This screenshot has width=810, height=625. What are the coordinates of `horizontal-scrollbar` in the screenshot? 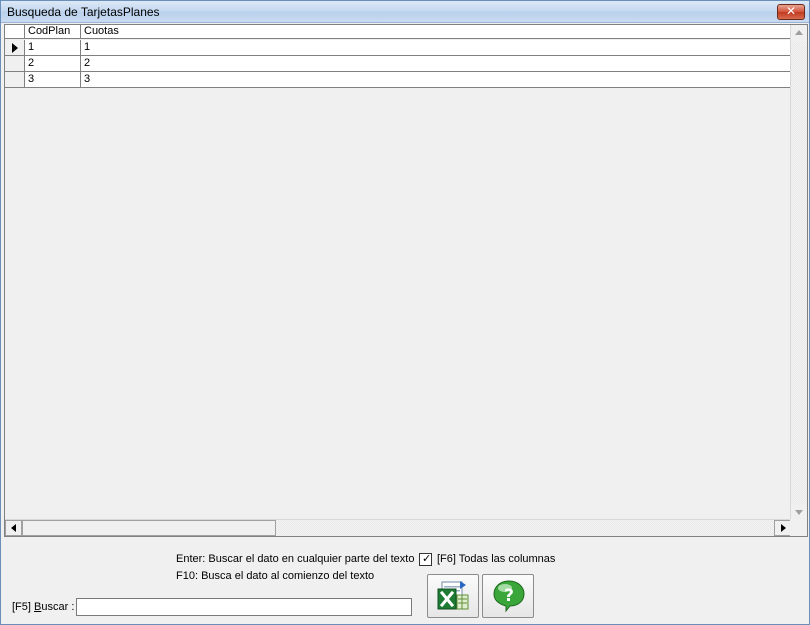 It's located at (398, 527).